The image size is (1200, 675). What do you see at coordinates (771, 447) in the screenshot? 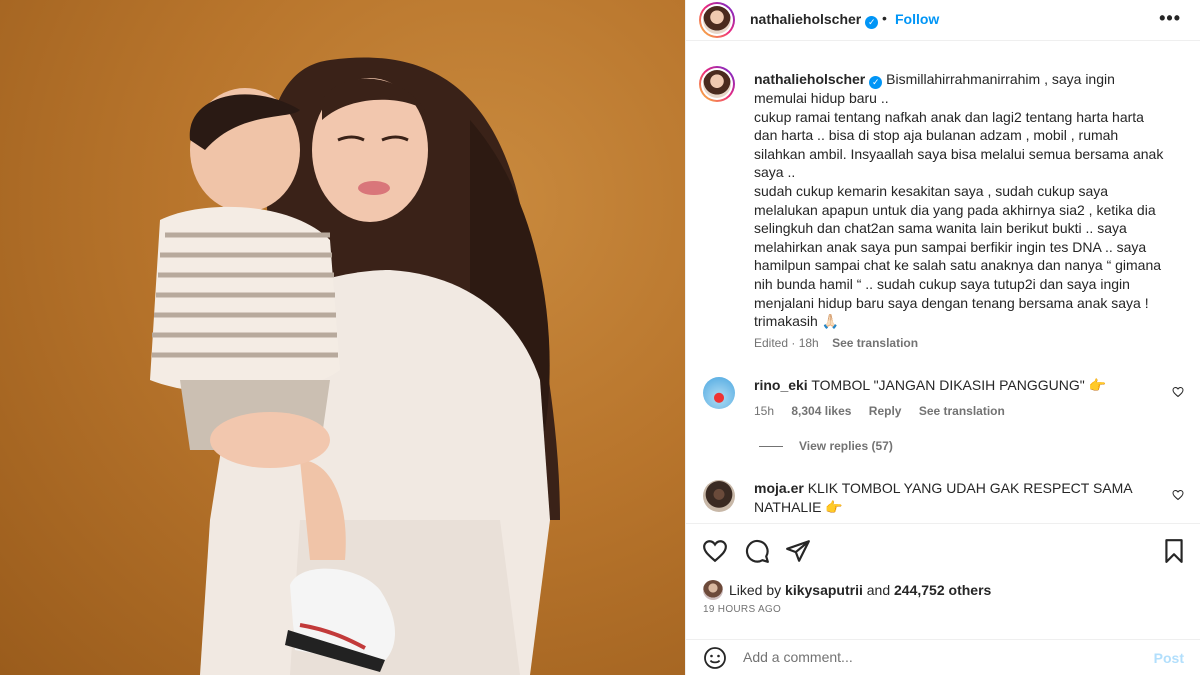
I see `replies-divider` at bounding box center [771, 447].